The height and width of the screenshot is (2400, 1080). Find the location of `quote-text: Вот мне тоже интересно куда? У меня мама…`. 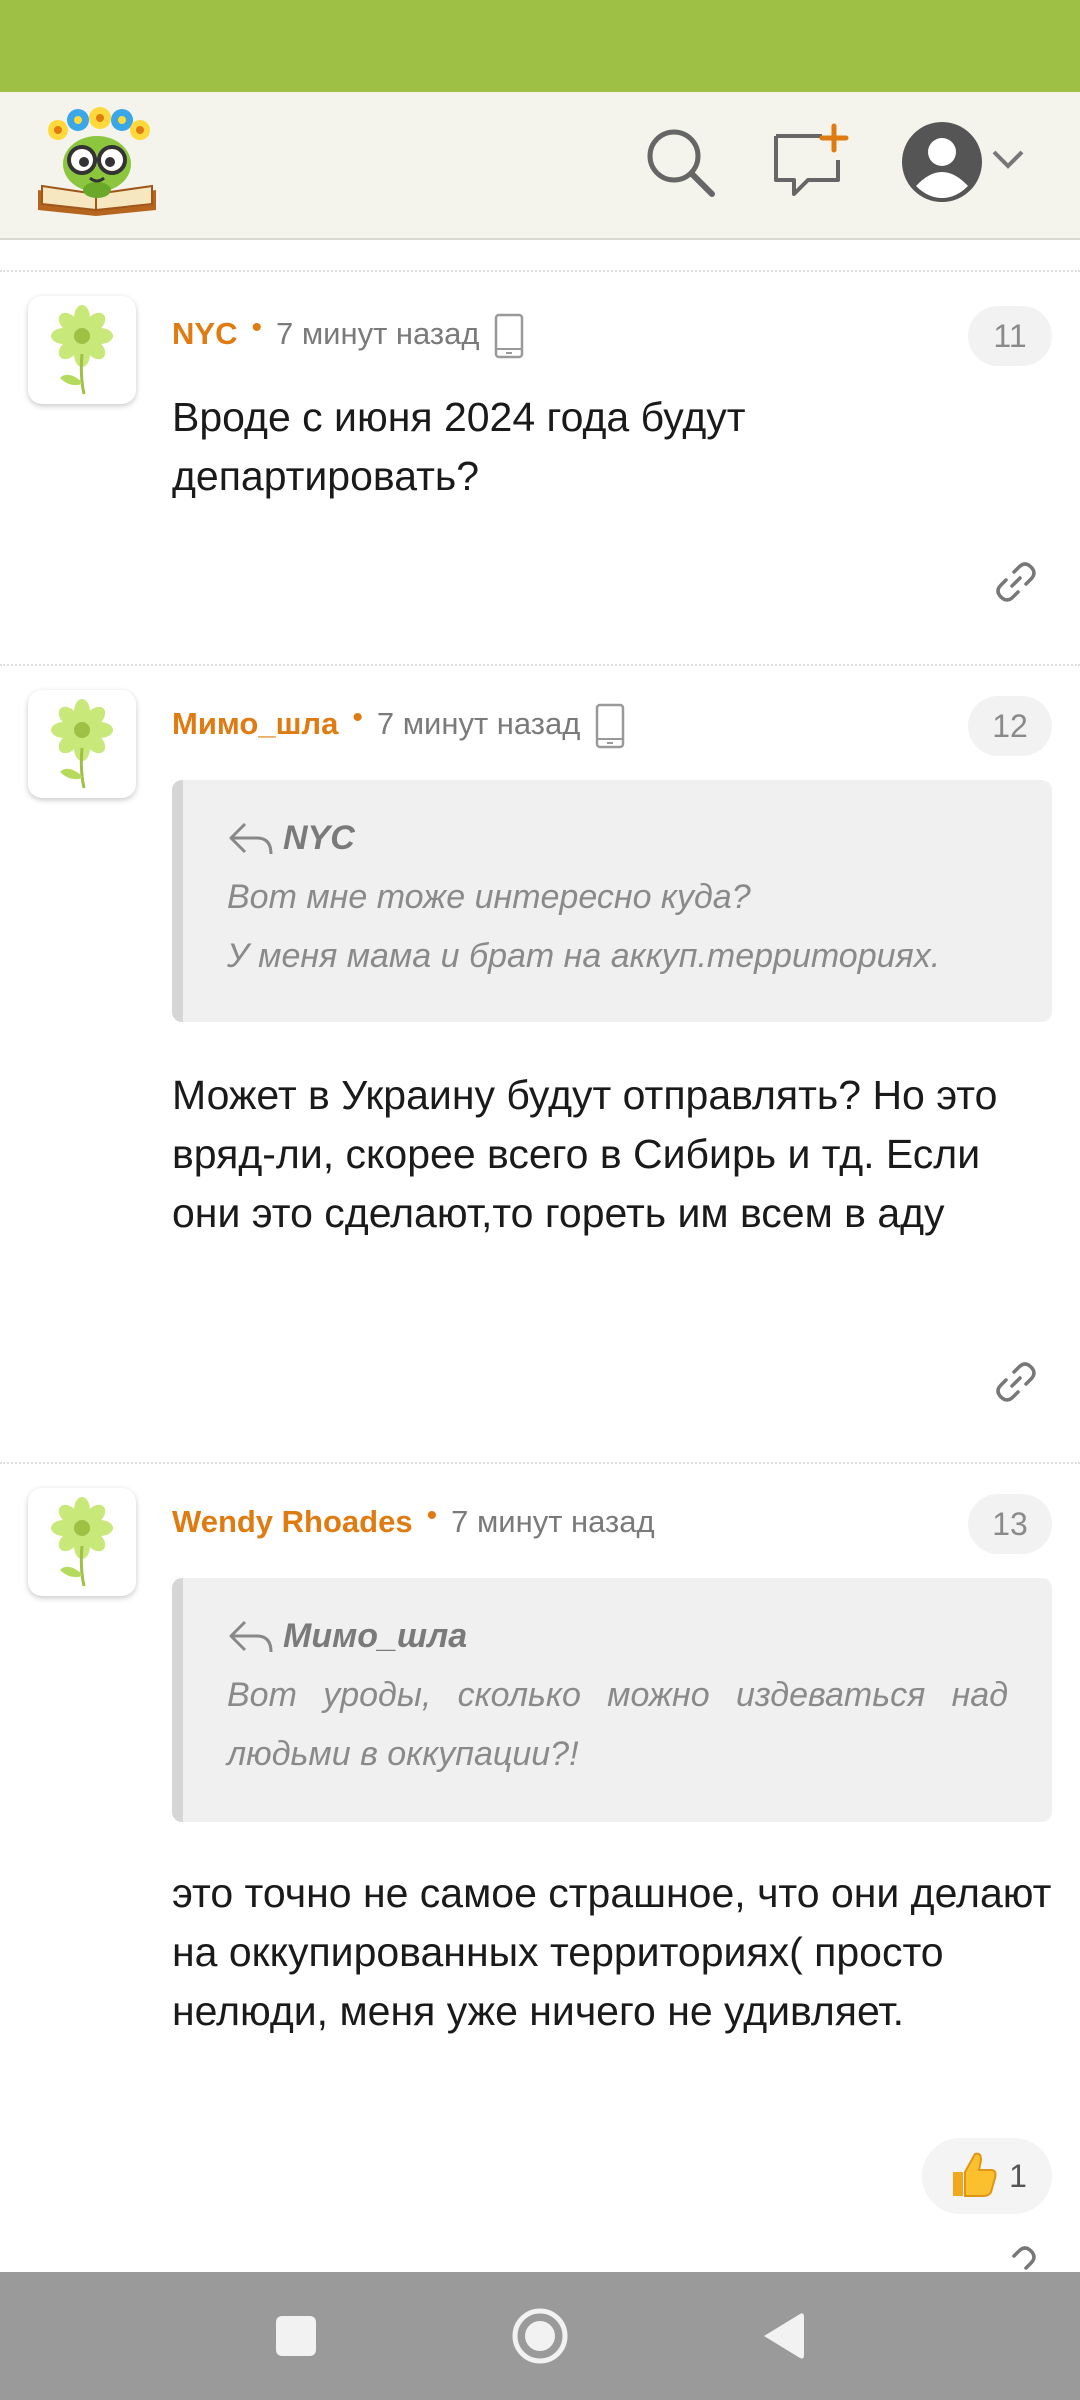

quote-text: Вот мне тоже интересно куда? У меня мама… is located at coordinates (617, 927).